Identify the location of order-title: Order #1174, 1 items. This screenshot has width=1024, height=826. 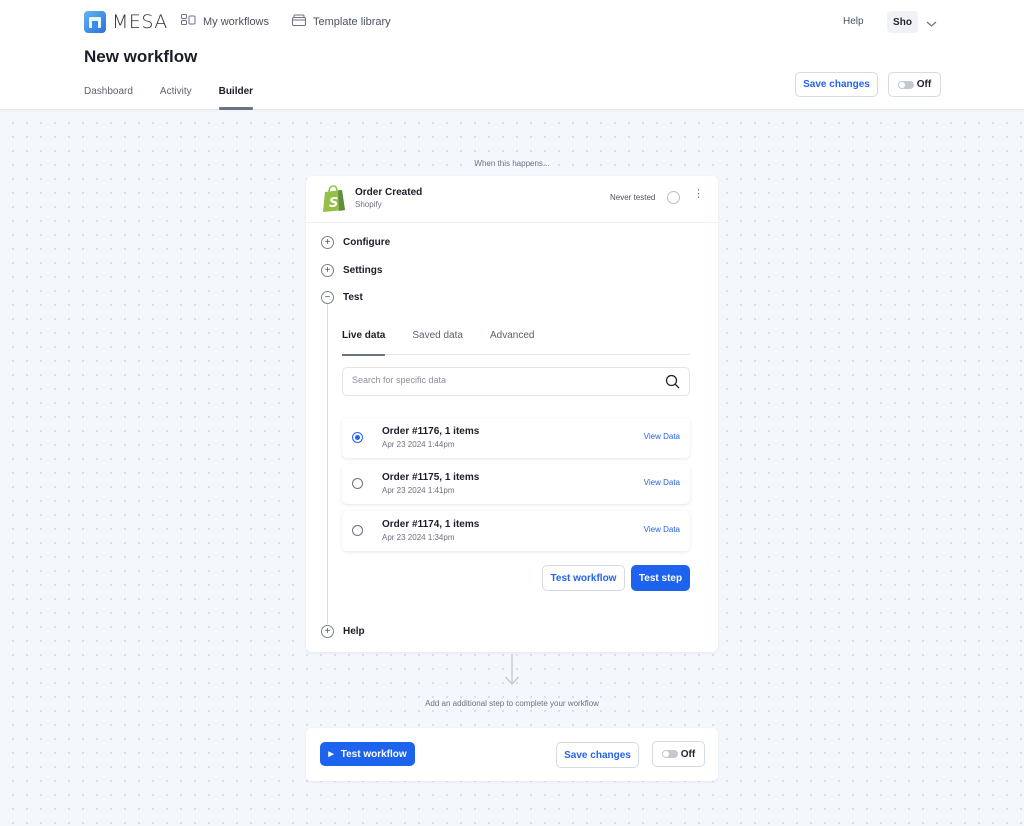
(431, 524).